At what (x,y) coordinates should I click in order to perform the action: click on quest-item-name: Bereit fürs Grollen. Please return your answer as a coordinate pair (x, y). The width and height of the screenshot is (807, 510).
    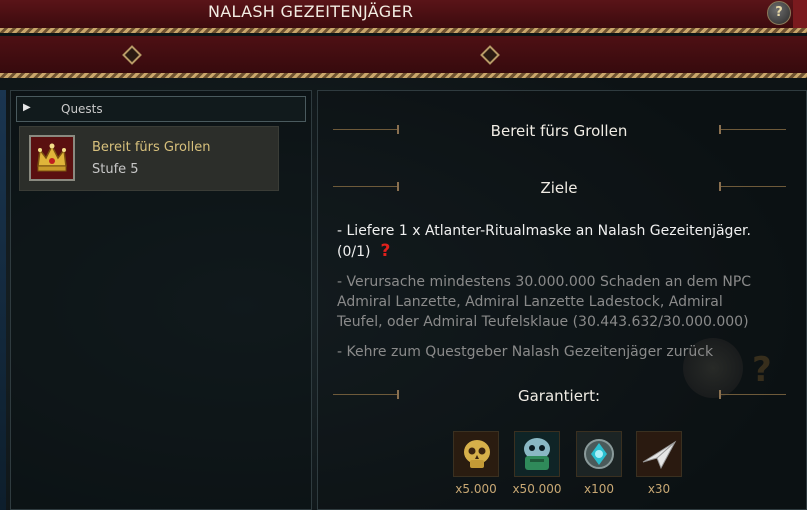
    Looking at the image, I should click on (151, 147).